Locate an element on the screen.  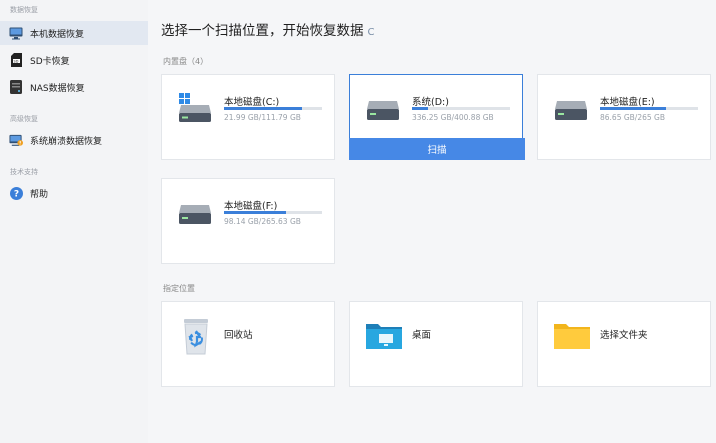
location-card-choose-folder: 选择文件夹 is located at coordinates (624, 344).